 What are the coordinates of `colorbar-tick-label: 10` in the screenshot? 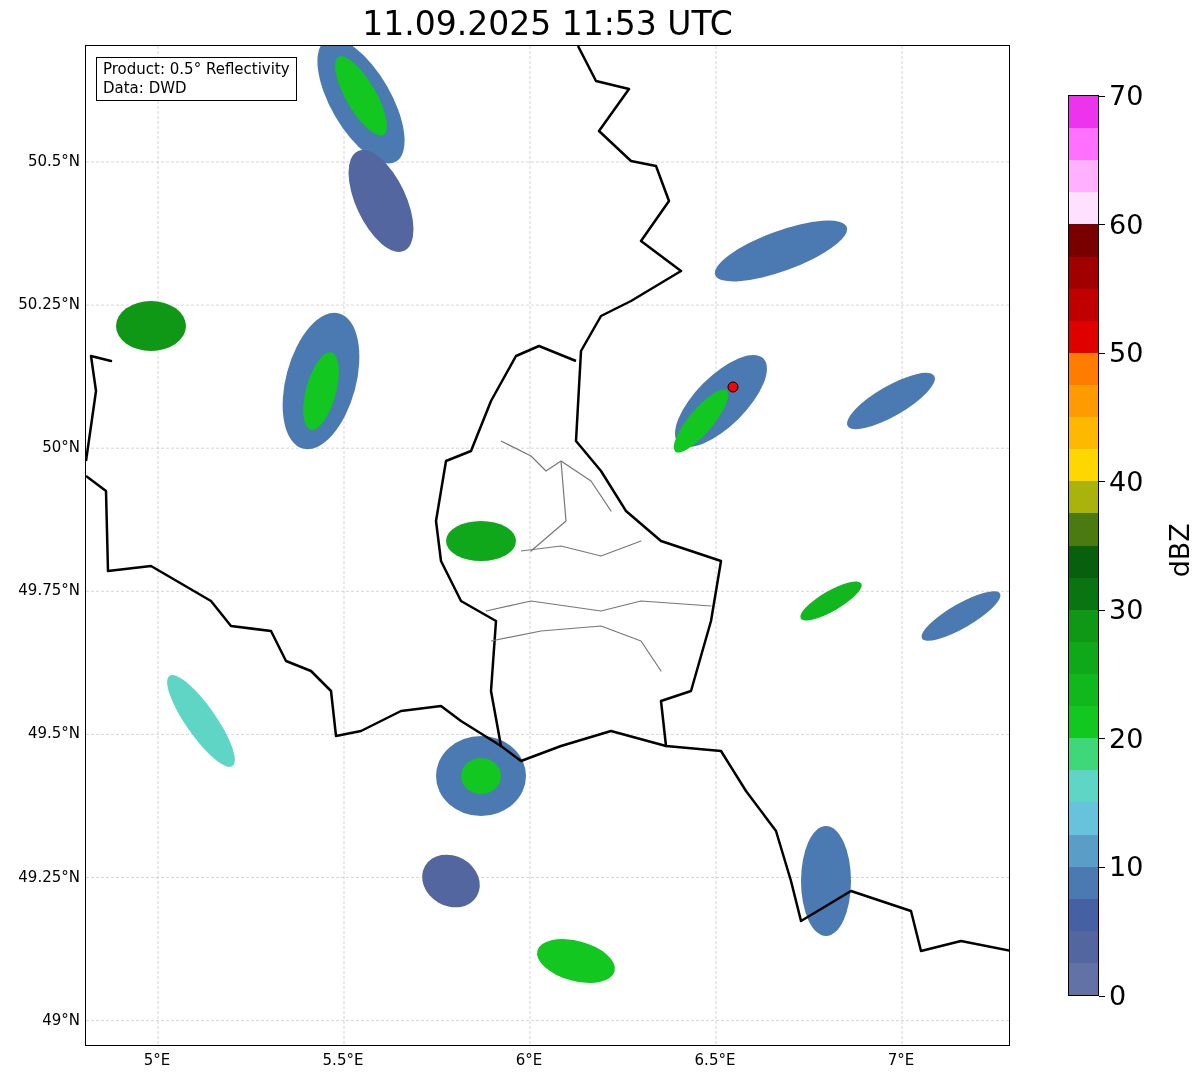 It's located at (1126, 867).